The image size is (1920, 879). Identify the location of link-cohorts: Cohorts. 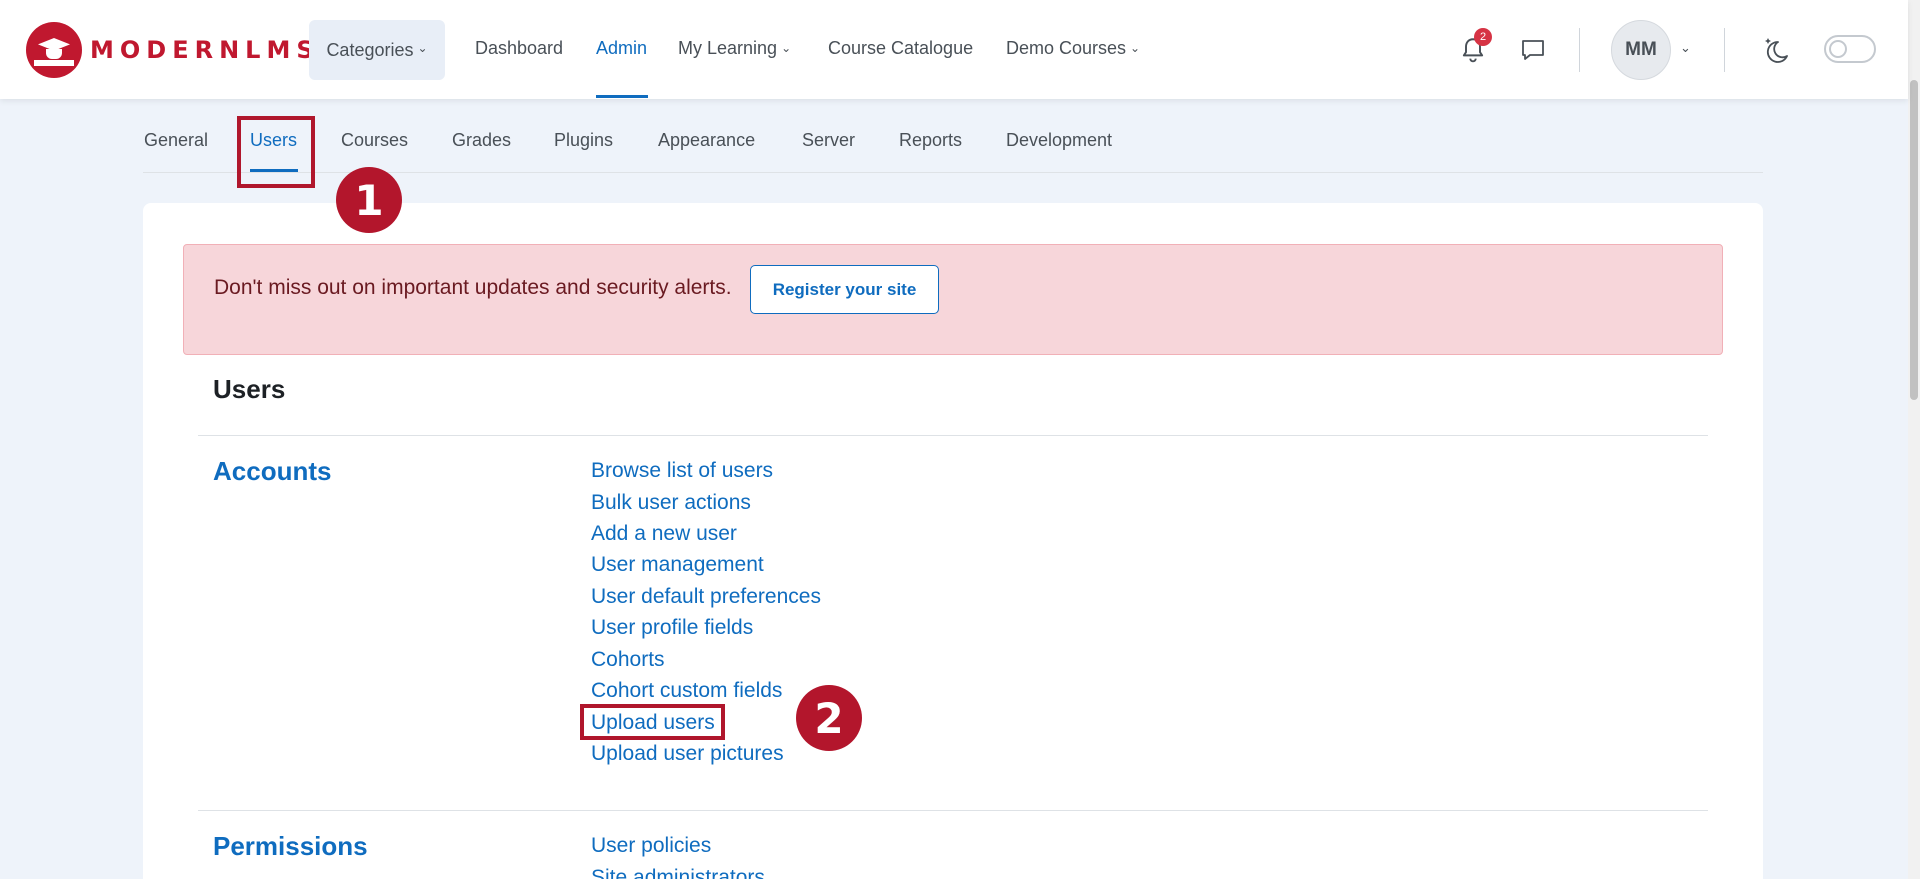
(628, 660).